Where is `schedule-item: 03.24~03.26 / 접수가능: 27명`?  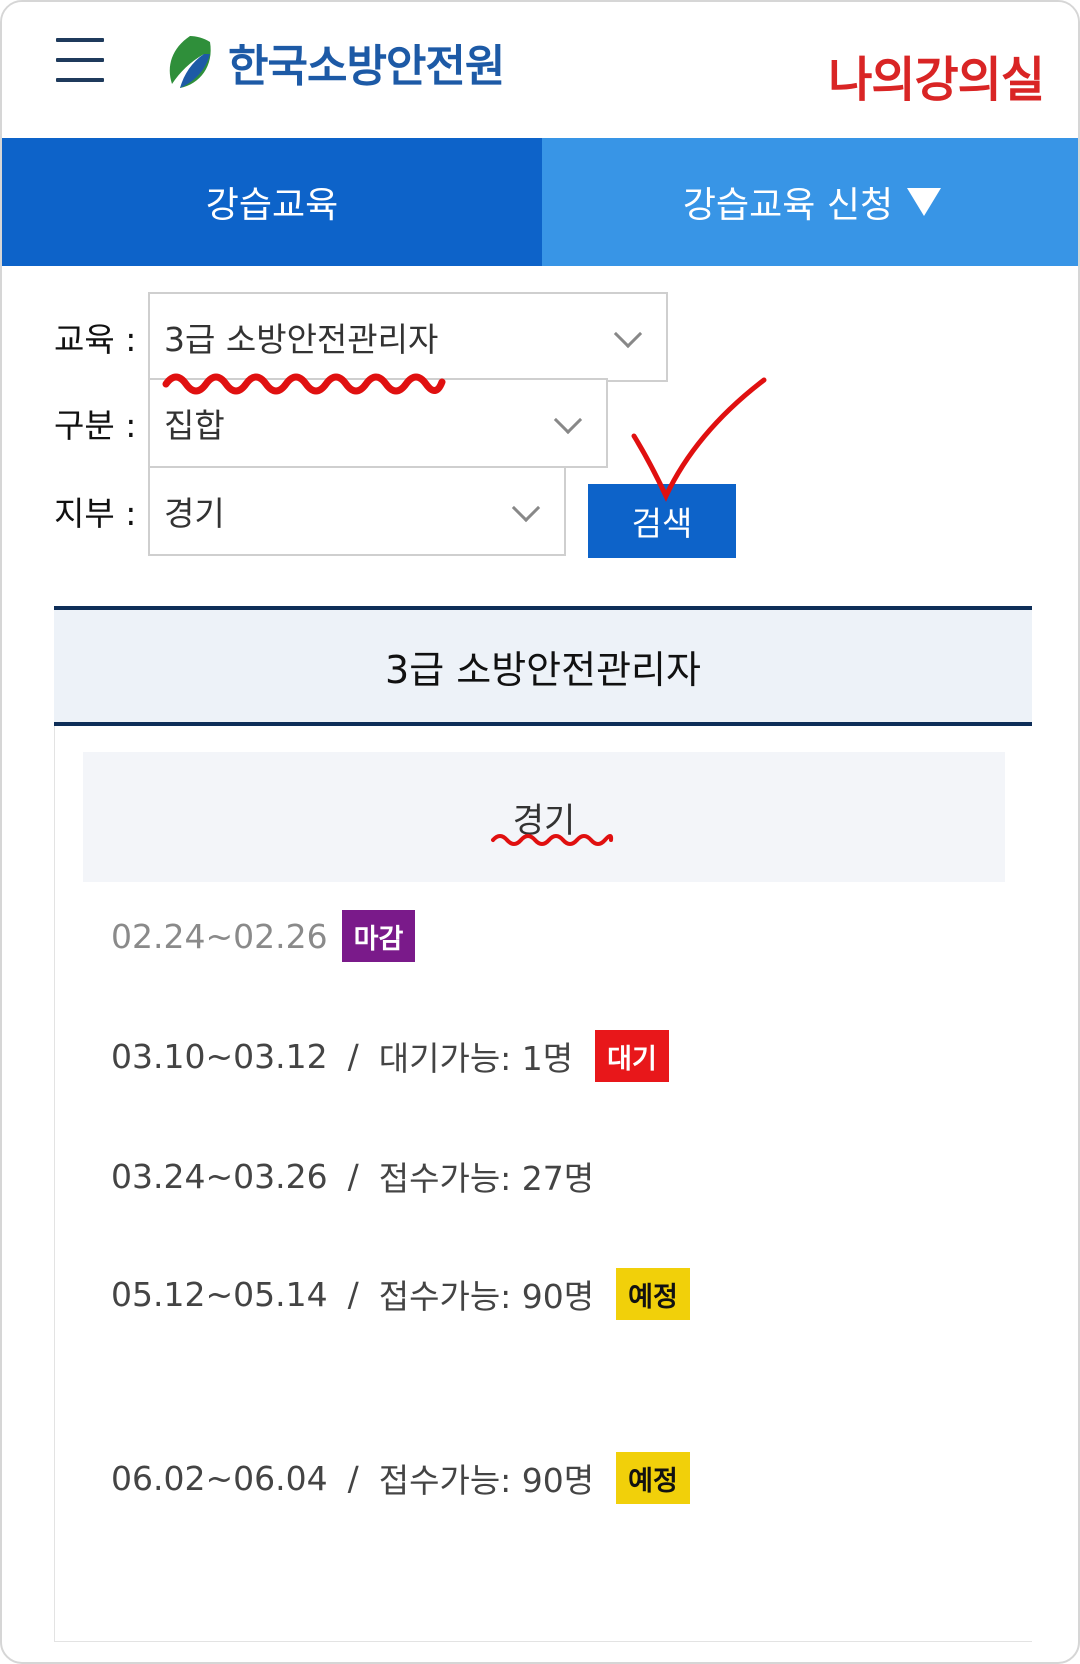 schedule-item: 03.24~03.26 / 접수가능: 27명 is located at coordinates (352, 1176).